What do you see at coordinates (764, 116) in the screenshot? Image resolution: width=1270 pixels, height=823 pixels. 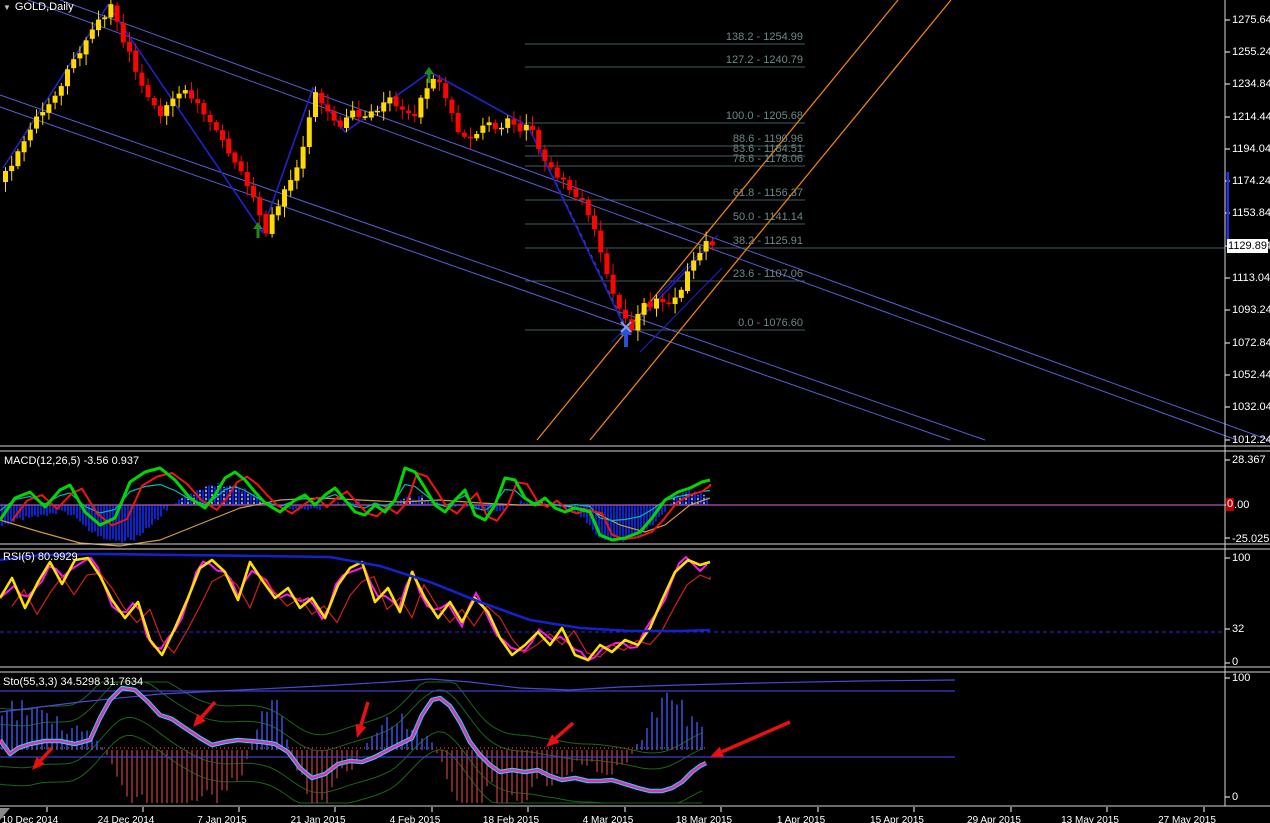 I see `fib-level-label: 100.0 - 1205.68` at bounding box center [764, 116].